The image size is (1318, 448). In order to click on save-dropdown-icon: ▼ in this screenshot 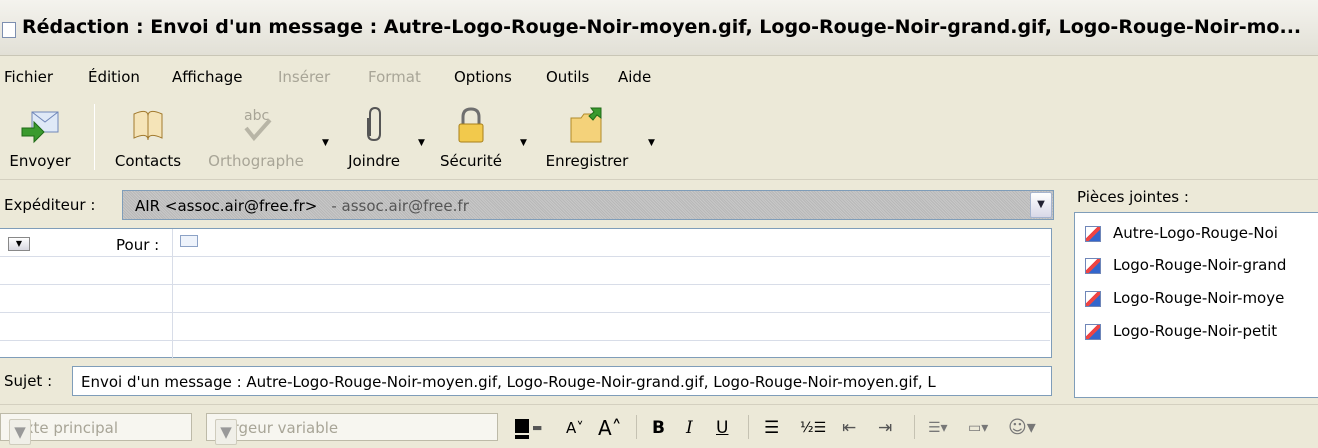, I will do `click(652, 143)`.